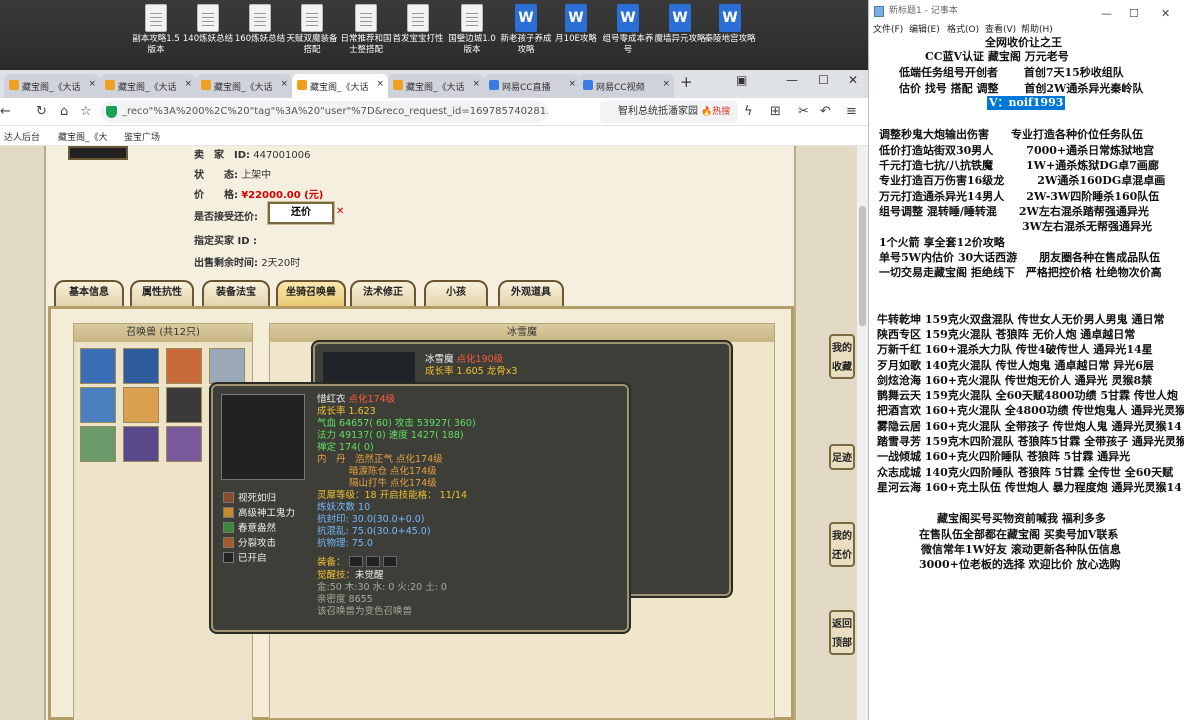 Image resolution: width=1184 pixels, height=720 pixels. Describe the element at coordinates (1030, 410) in the screenshot. I see `notepad-line: 把酒言欢 160+克火混队 全4800功绩 传世炮鬼人 通异光灵猴` at that location.